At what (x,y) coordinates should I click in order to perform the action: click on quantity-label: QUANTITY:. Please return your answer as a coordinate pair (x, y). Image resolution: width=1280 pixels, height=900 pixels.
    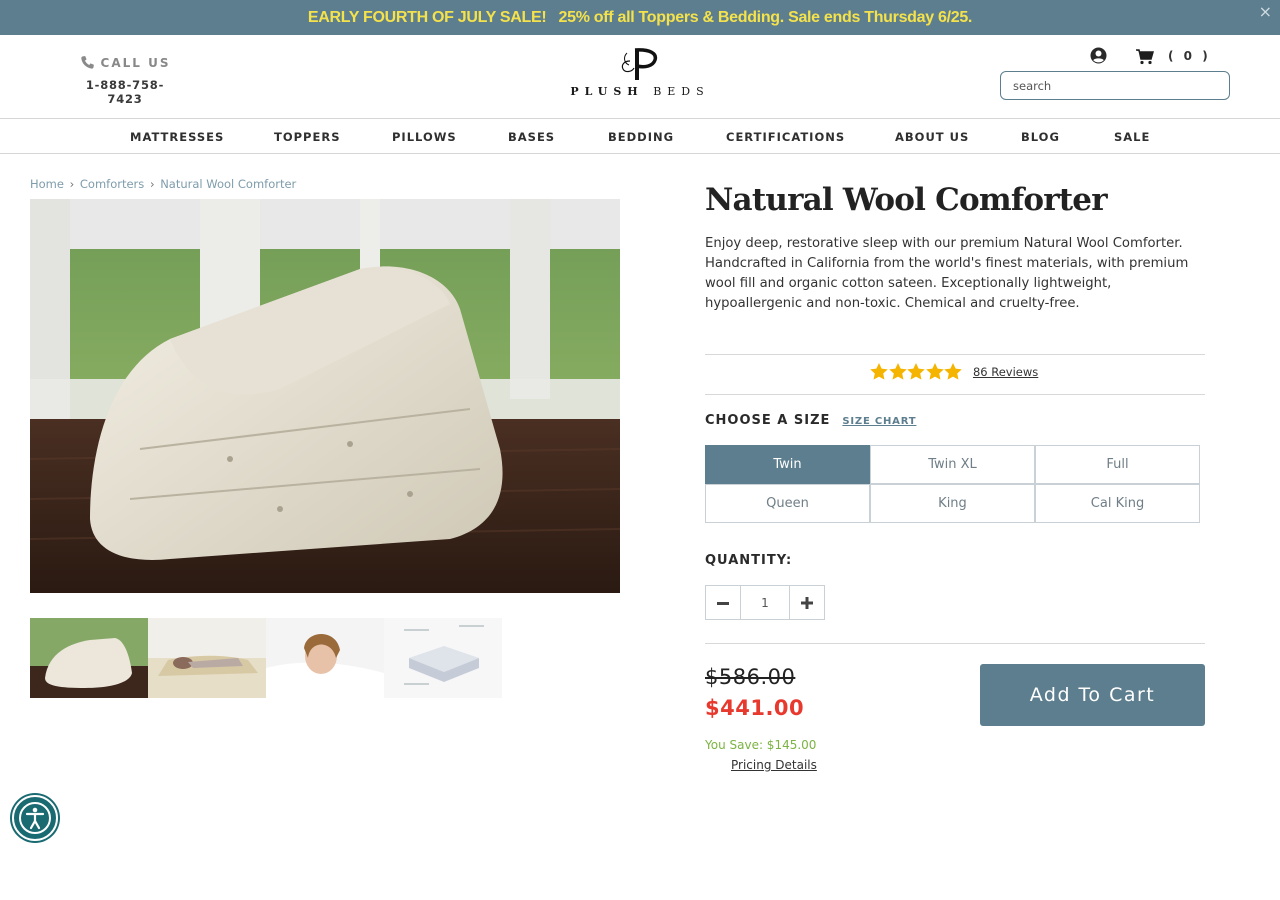
    Looking at the image, I should click on (749, 560).